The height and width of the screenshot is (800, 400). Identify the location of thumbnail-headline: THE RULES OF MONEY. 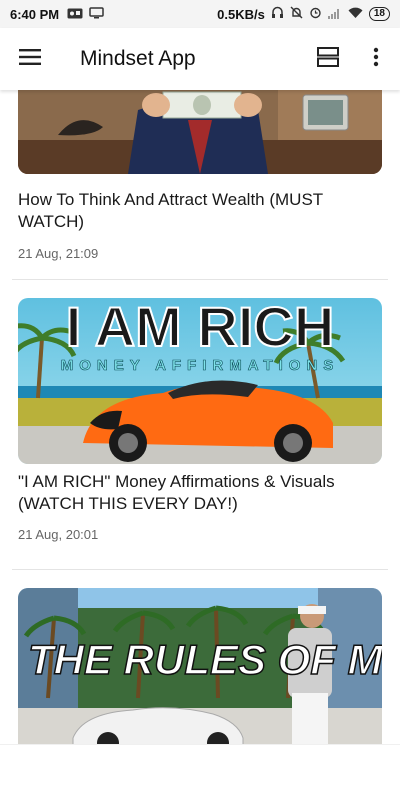
(205, 659).